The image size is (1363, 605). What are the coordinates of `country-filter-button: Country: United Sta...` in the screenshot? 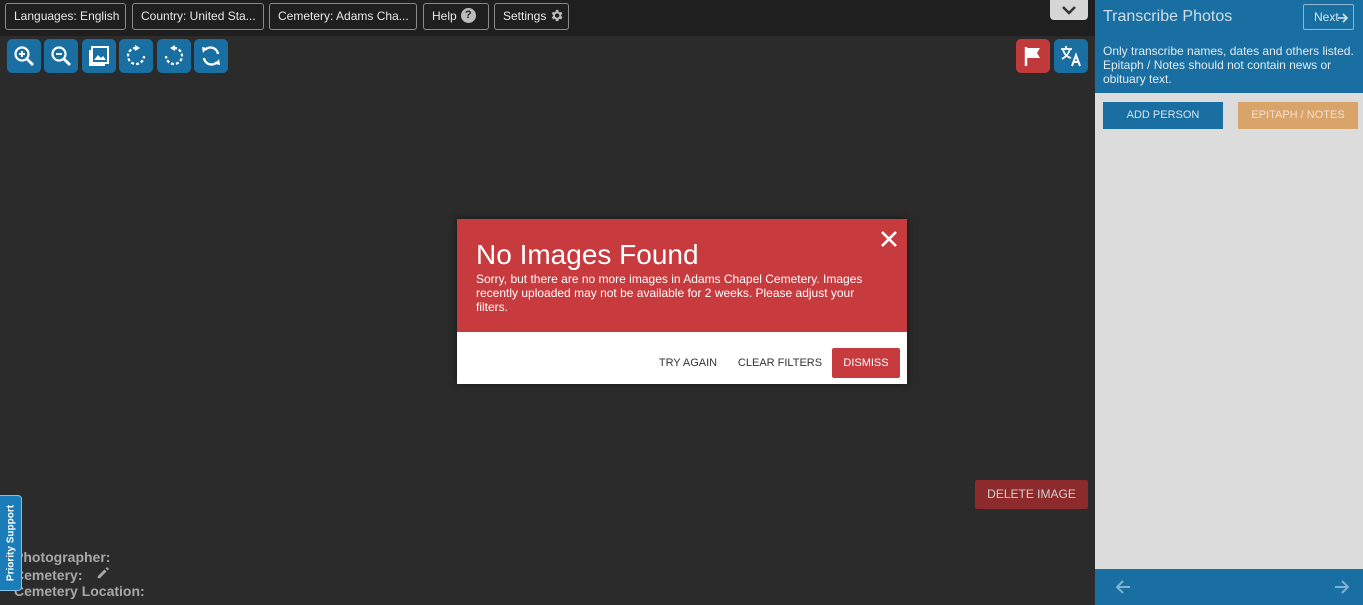 It's located at (198, 16).